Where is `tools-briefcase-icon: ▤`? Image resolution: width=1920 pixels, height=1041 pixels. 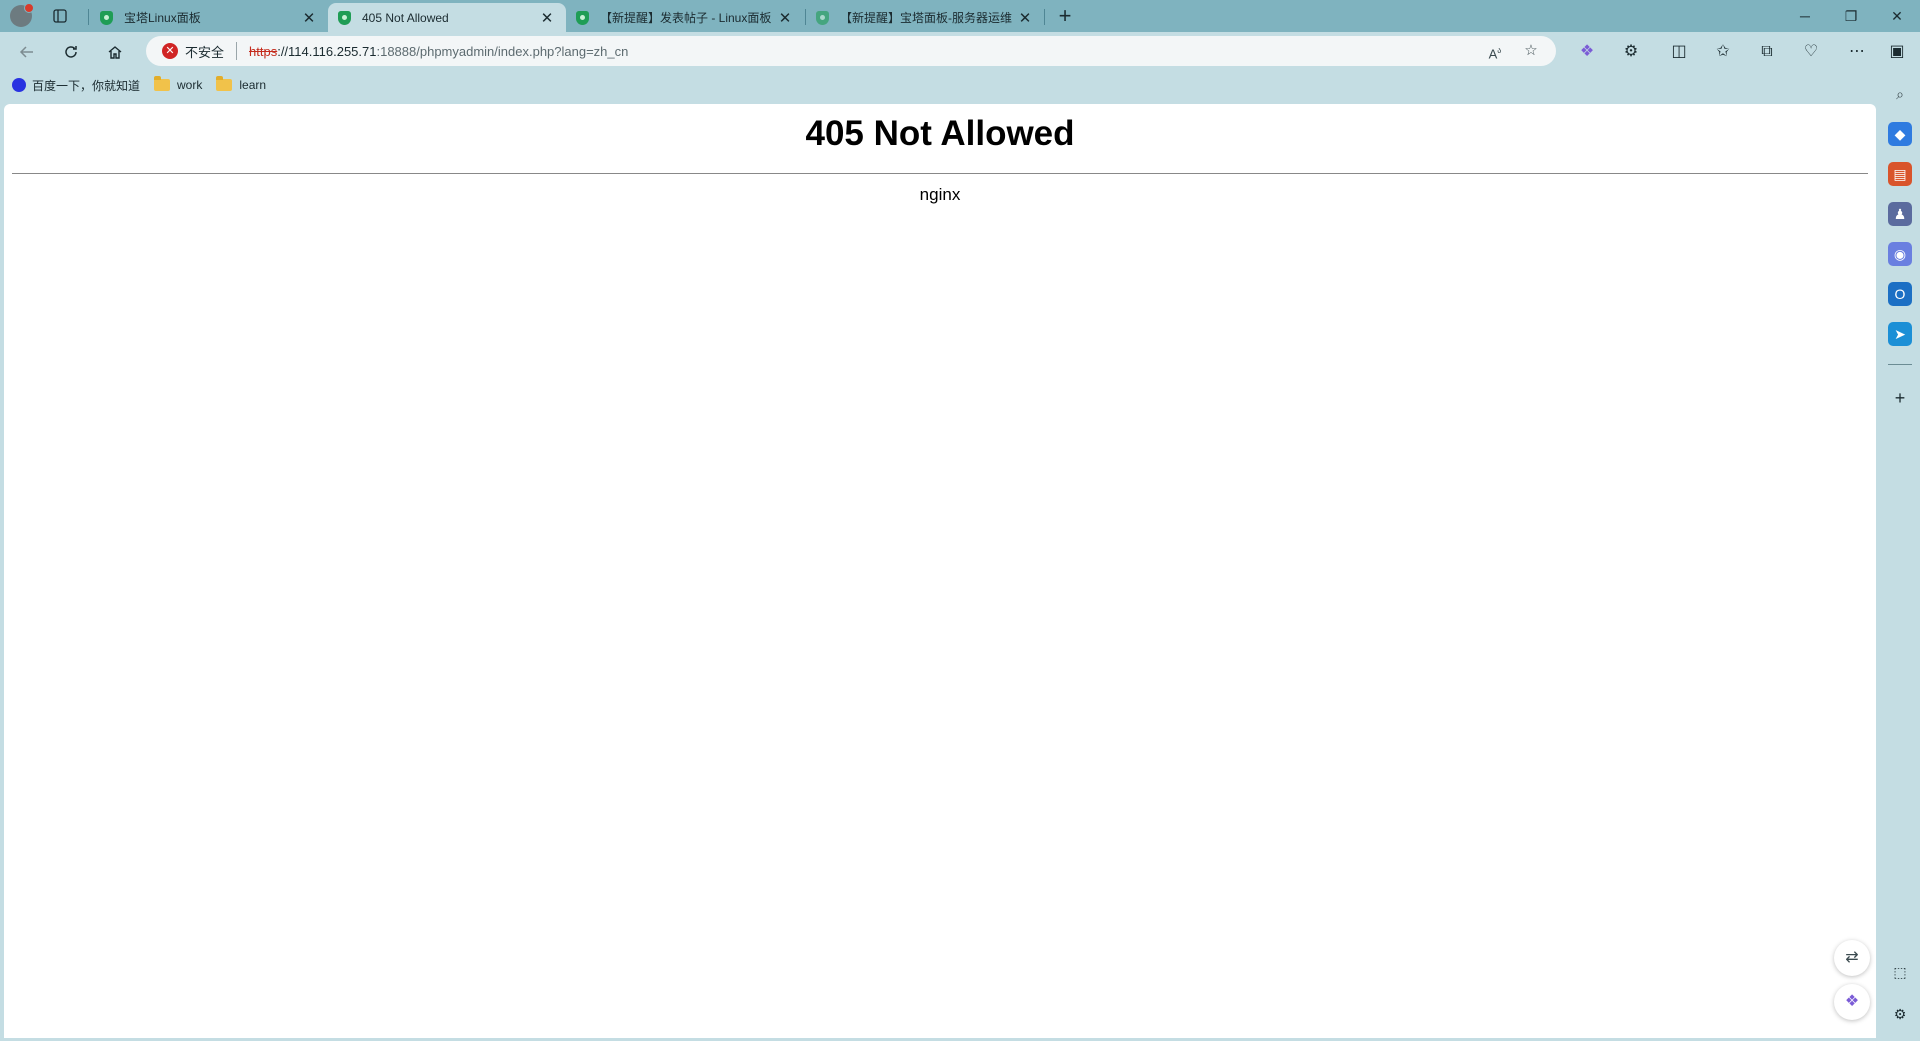
tools-briefcase-icon: ▤ is located at coordinates (1900, 174).